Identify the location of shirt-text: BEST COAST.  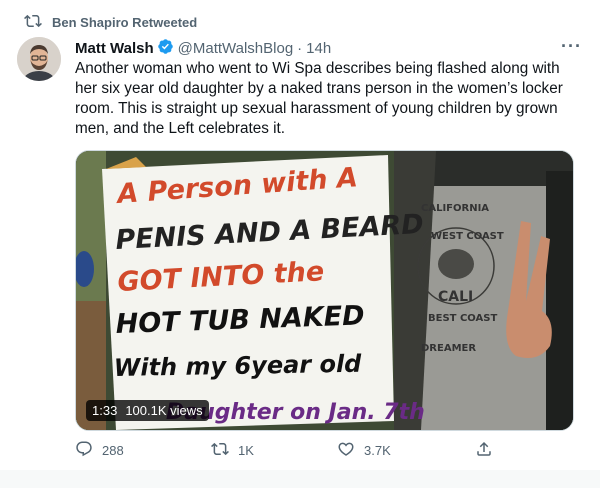
(462, 318).